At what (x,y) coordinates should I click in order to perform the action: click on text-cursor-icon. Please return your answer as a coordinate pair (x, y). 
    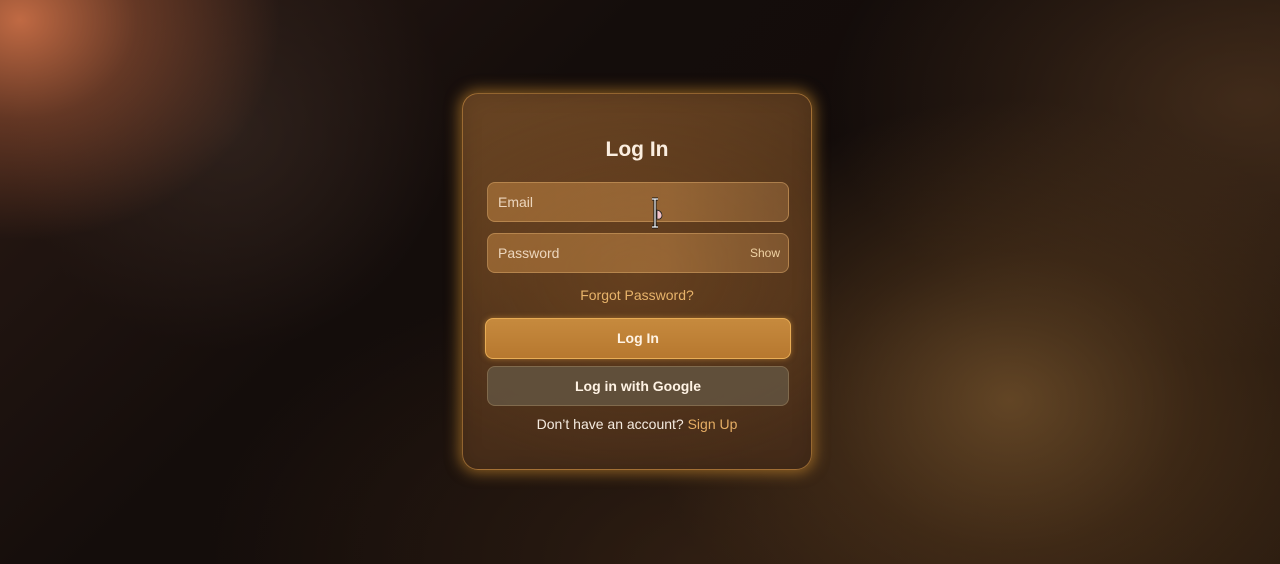
    Looking at the image, I should click on (657, 213).